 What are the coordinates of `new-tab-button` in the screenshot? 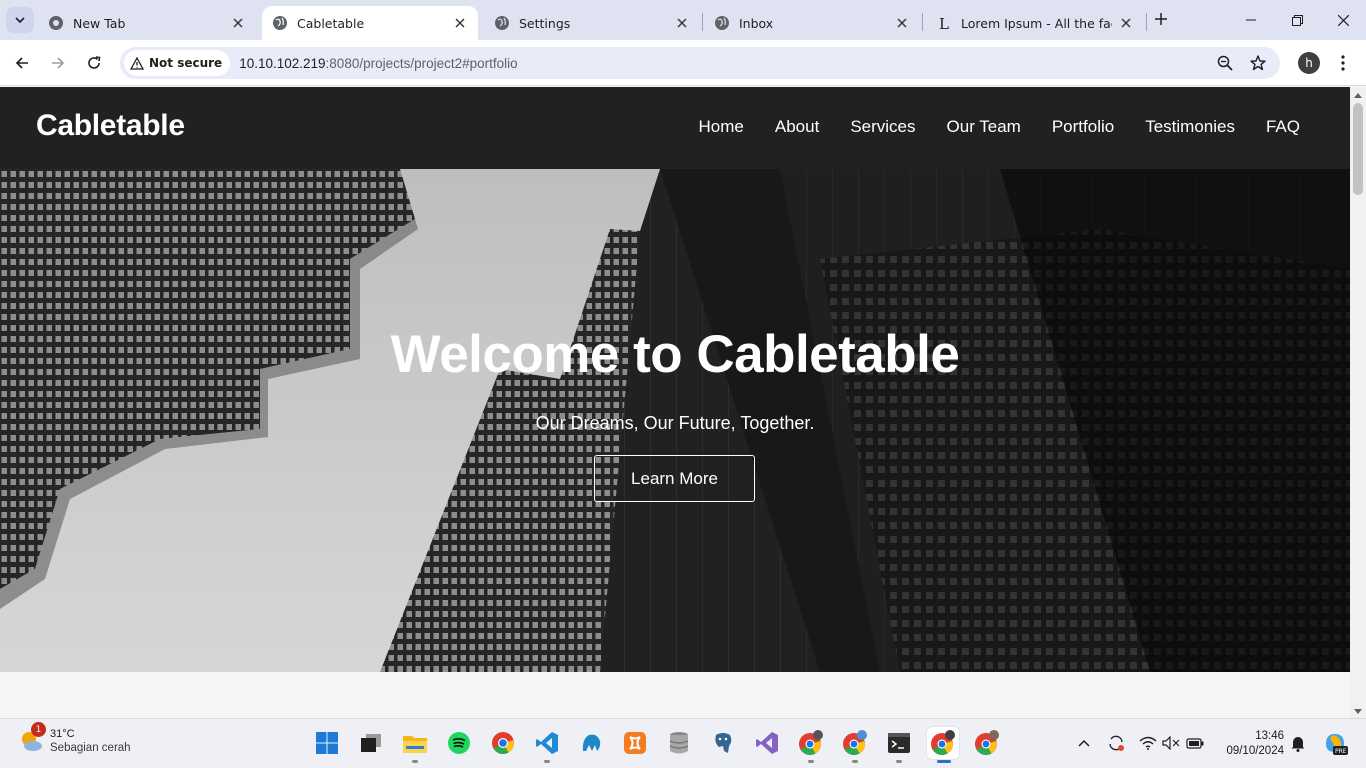 It's located at (1161, 19).